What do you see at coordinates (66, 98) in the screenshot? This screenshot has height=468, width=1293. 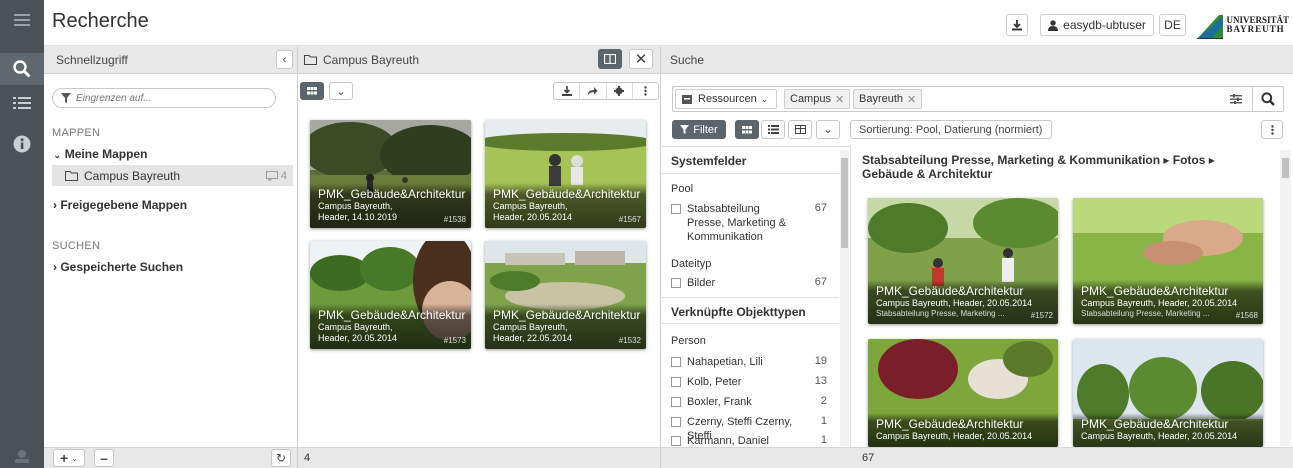 I see `filter-icon` at bounding box center [66, 98].